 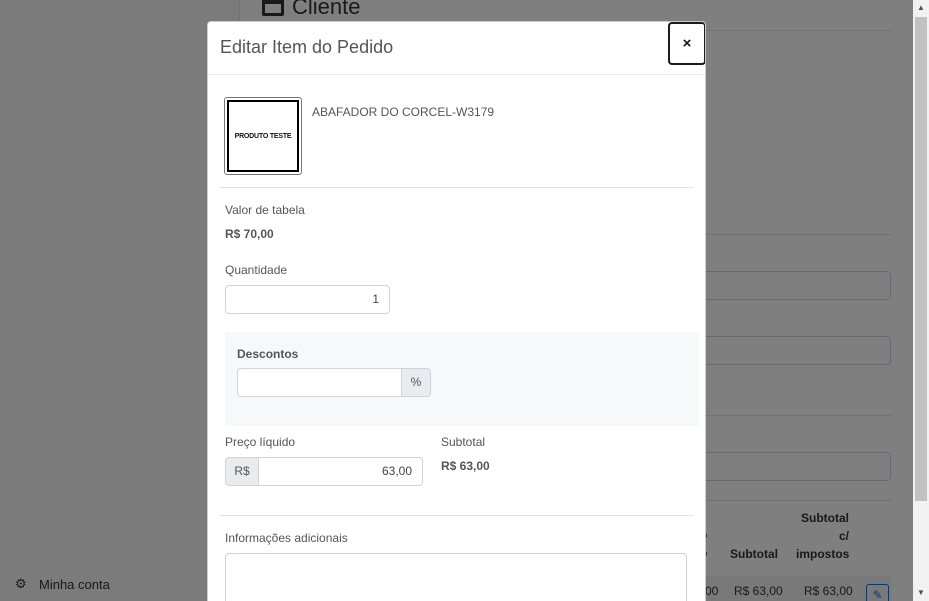 I want to click on subtotal-value: R$ 63,00, so click(x=465, y=466).